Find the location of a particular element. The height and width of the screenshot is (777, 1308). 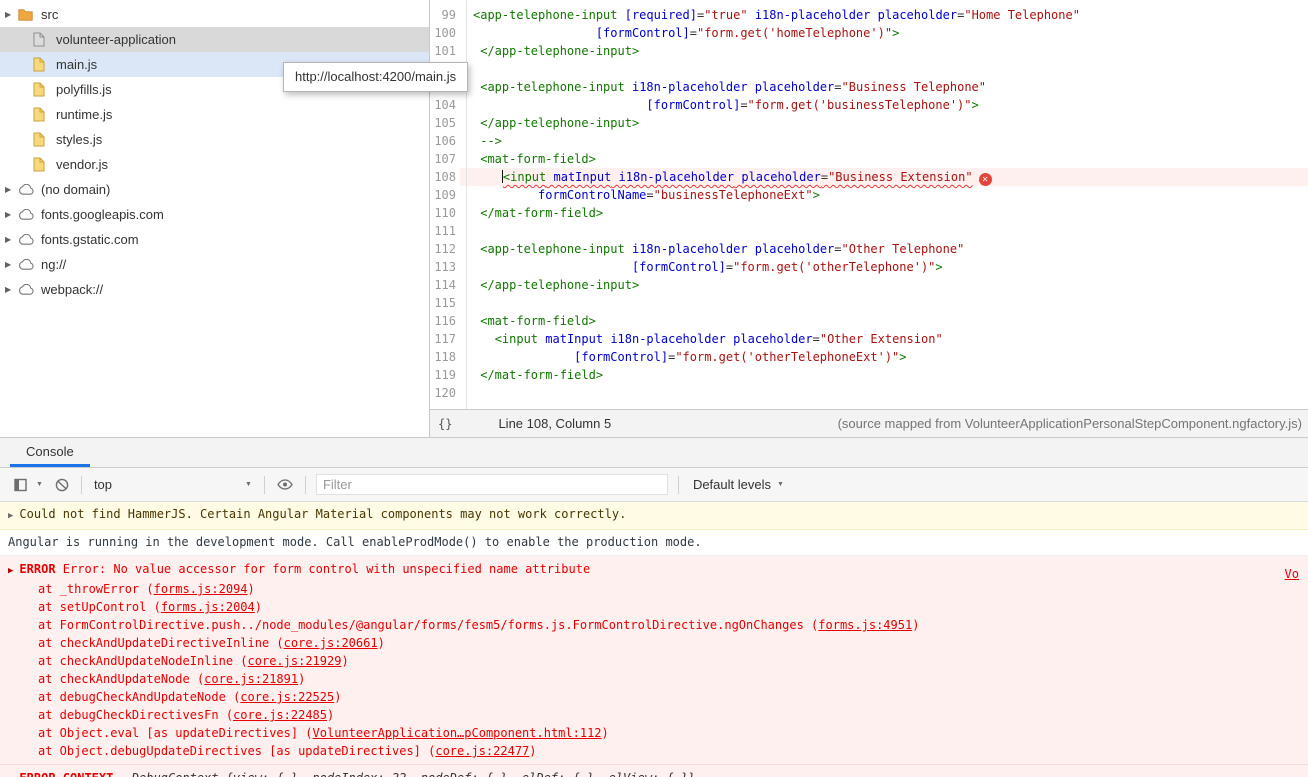

line-number: 118 is located at coordinates (445, 357).